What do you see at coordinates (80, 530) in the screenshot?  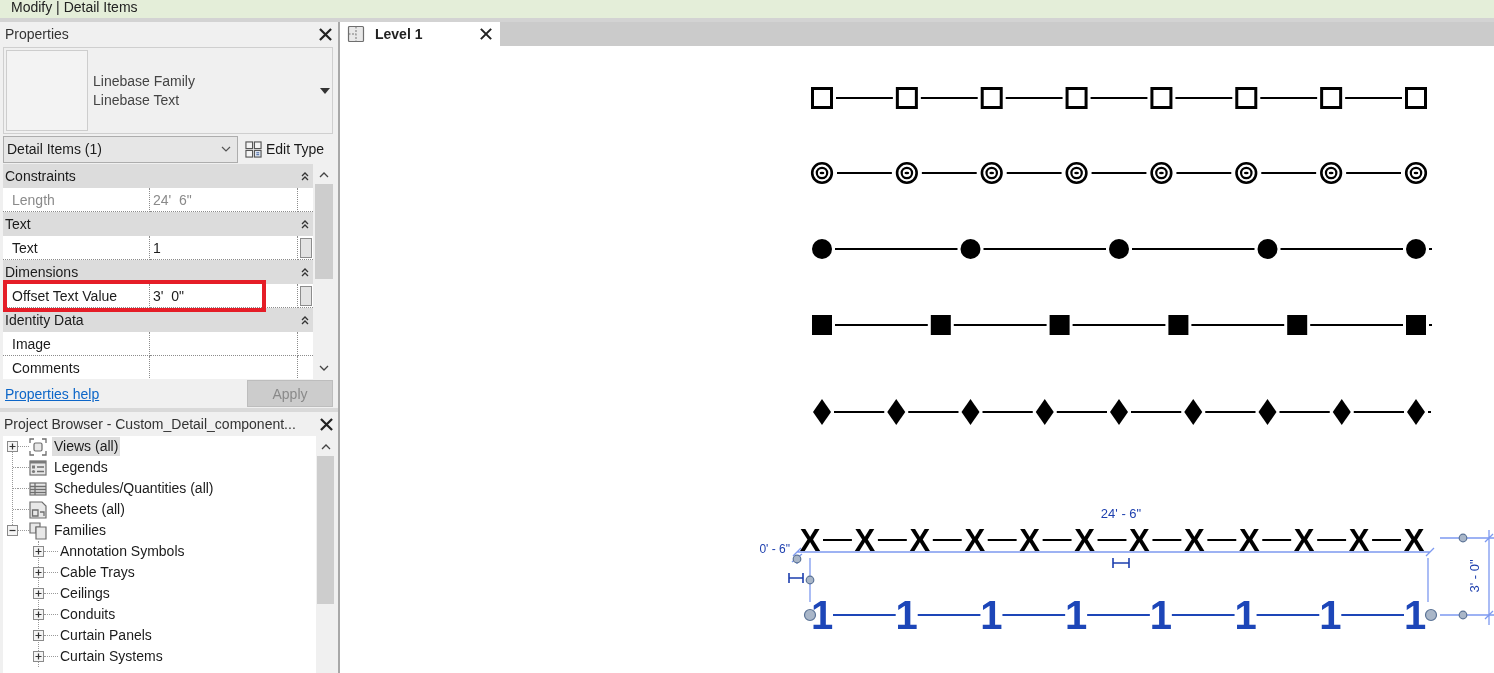 I see `tree-item: Families` at bounding box center [80, 530].